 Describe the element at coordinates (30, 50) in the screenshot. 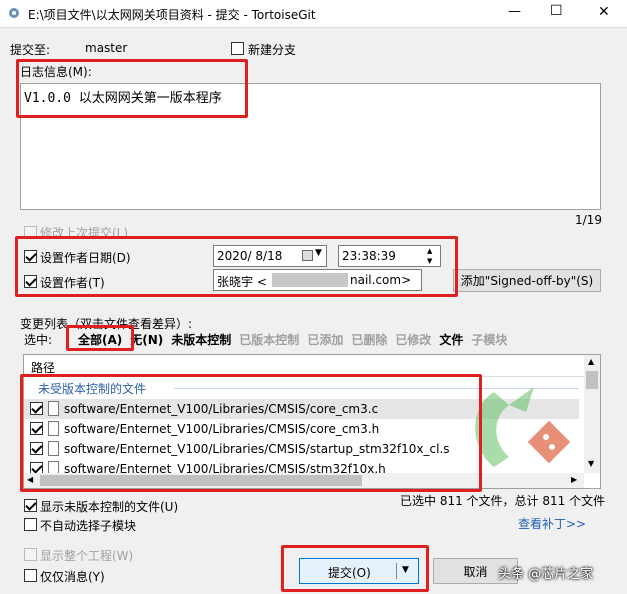

I see `commit-to-label: 提交至:` at that location.